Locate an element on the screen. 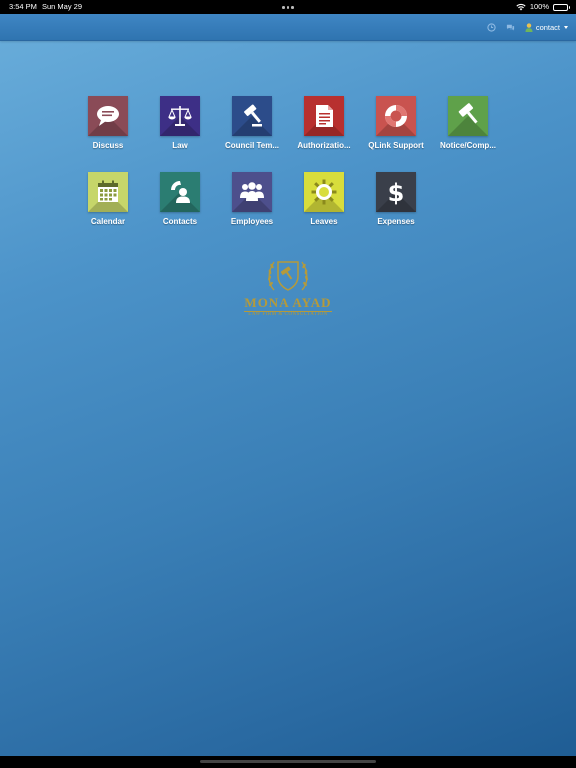 This screenshot has height=768, width=576. app-calendar: Calendar is located at coordinates (108, 199).